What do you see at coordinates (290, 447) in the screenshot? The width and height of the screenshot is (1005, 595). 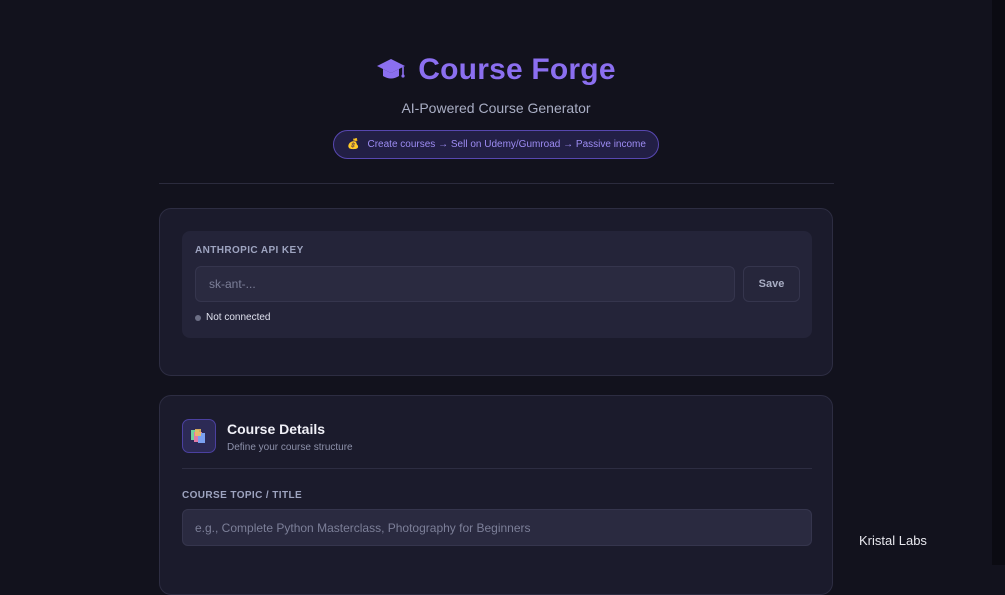 I see `section-subtitle: Define your course structure` at bounding box center [290, 447].